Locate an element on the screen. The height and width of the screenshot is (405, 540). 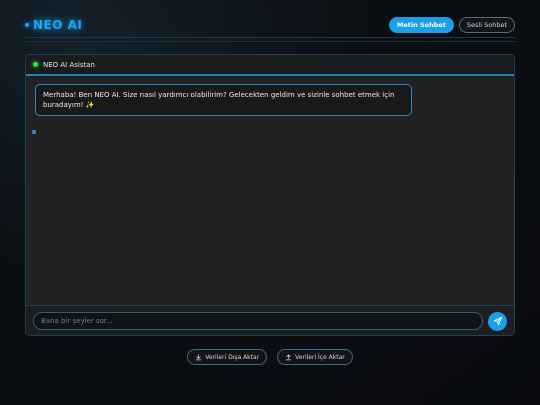
input-bar is located at coordinates (270, 320).